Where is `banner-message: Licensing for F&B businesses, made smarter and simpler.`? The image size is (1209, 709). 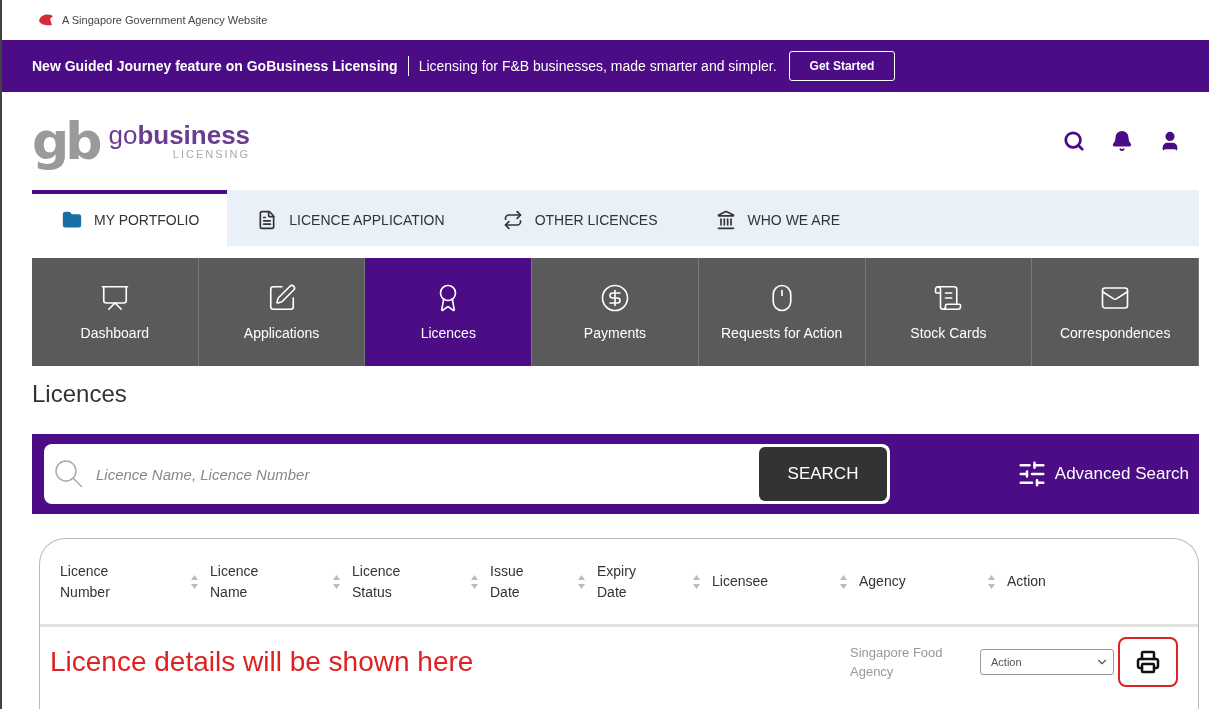
banner-message: Licensing for F&B businesses, made smarter and simpler. is located at coordinates (597, 66).